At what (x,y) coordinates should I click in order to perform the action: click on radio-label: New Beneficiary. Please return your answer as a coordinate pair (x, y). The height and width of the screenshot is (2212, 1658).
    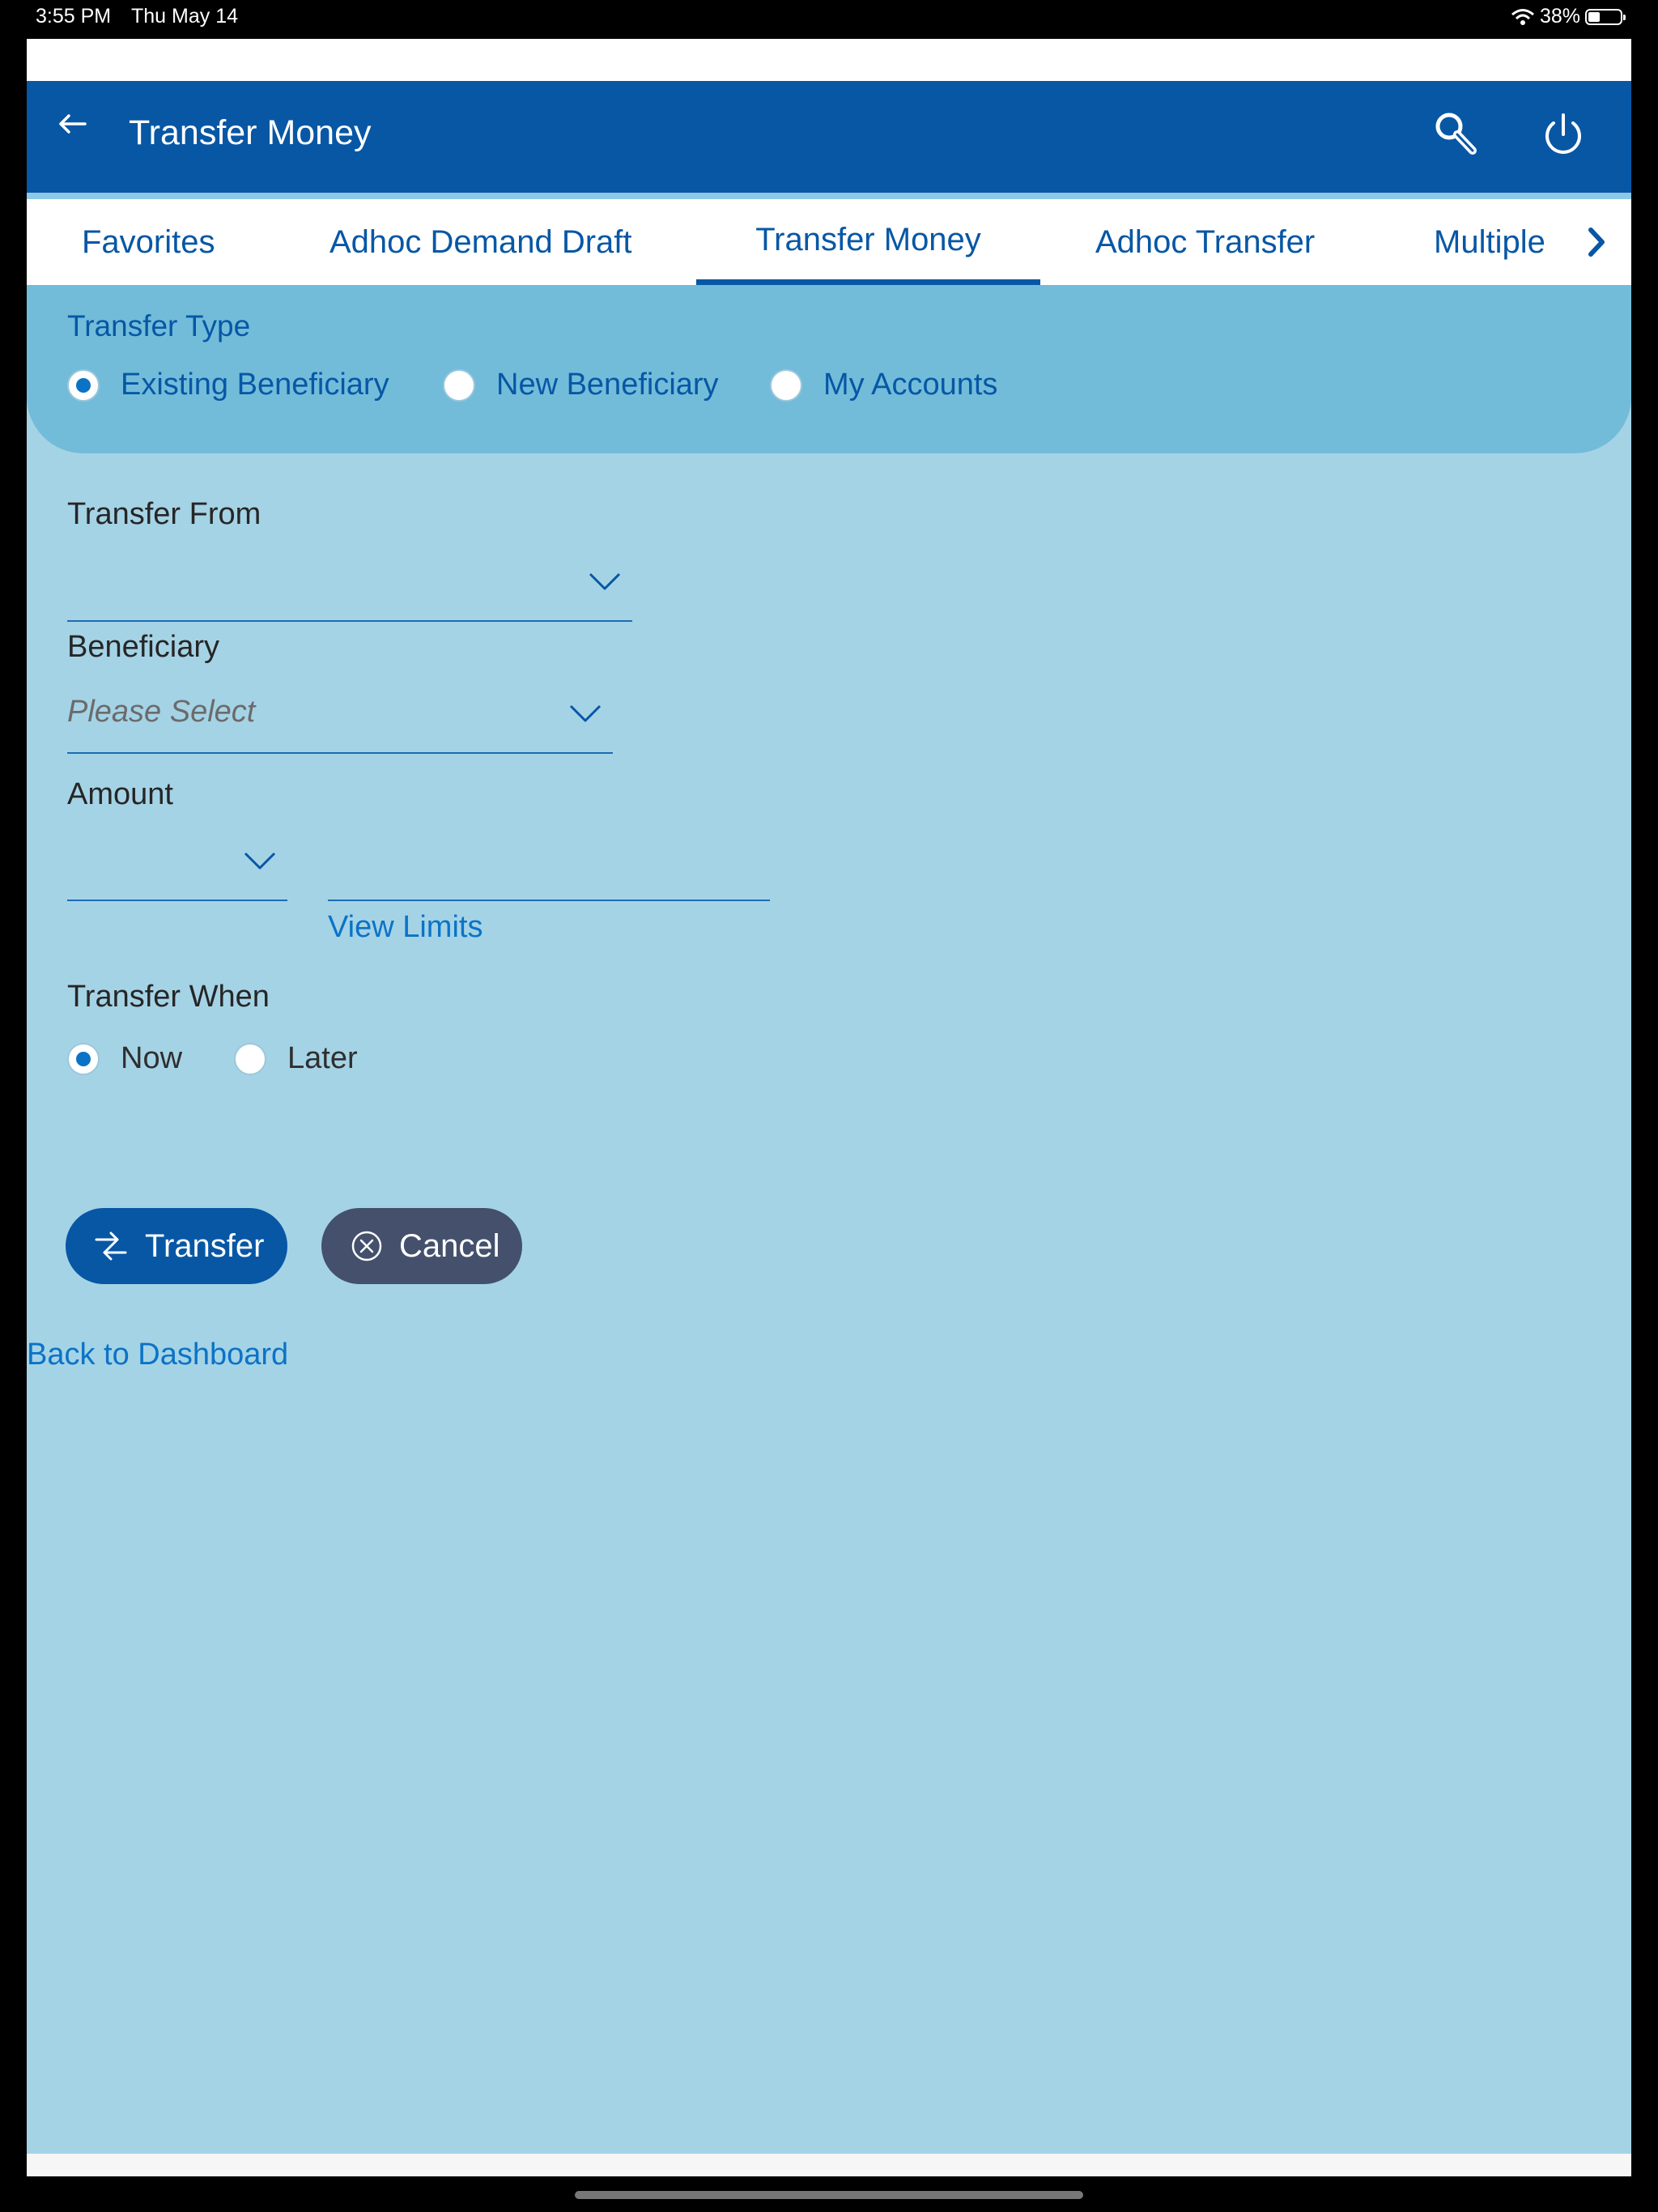
    Looking at the image, I should click on (607, 385).